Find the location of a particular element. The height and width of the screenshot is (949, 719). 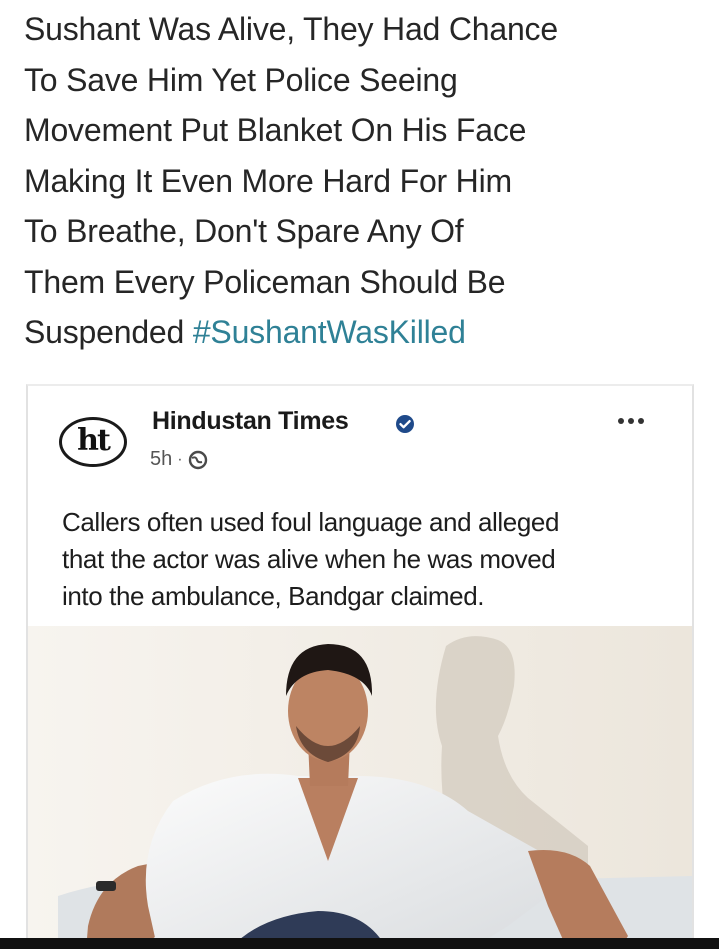

caption-line: Making It Even More Hard For Him is located at coordinates (268, 180).